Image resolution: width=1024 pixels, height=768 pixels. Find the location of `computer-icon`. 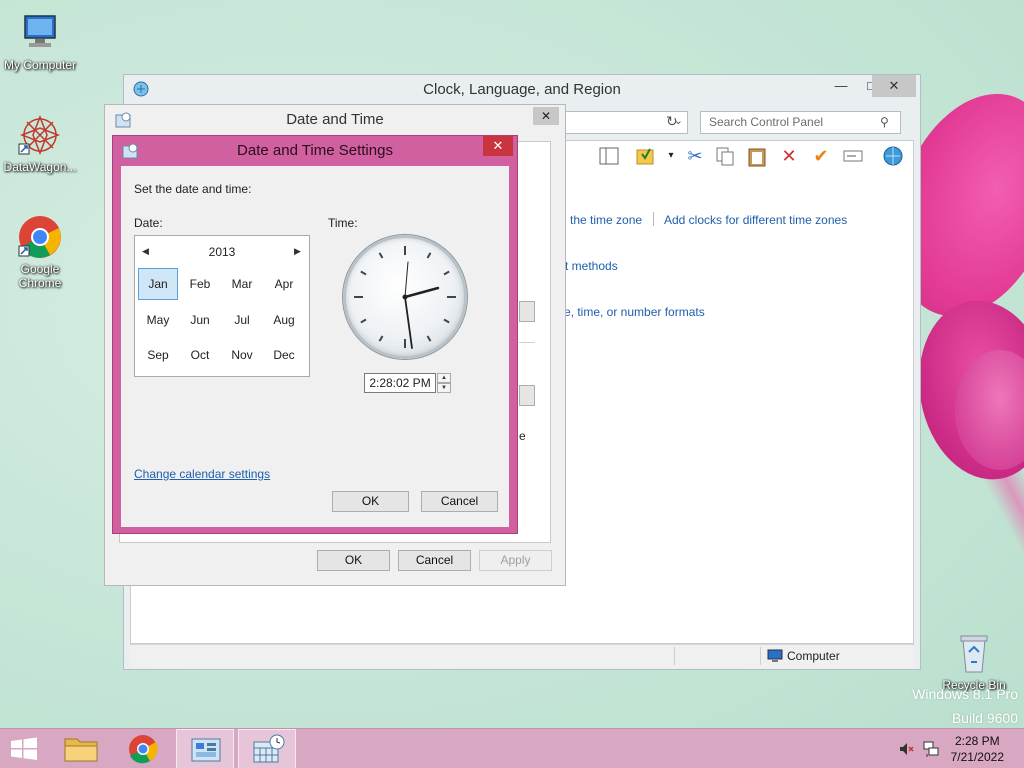

computer-icon is located at coordinates (40, 33).